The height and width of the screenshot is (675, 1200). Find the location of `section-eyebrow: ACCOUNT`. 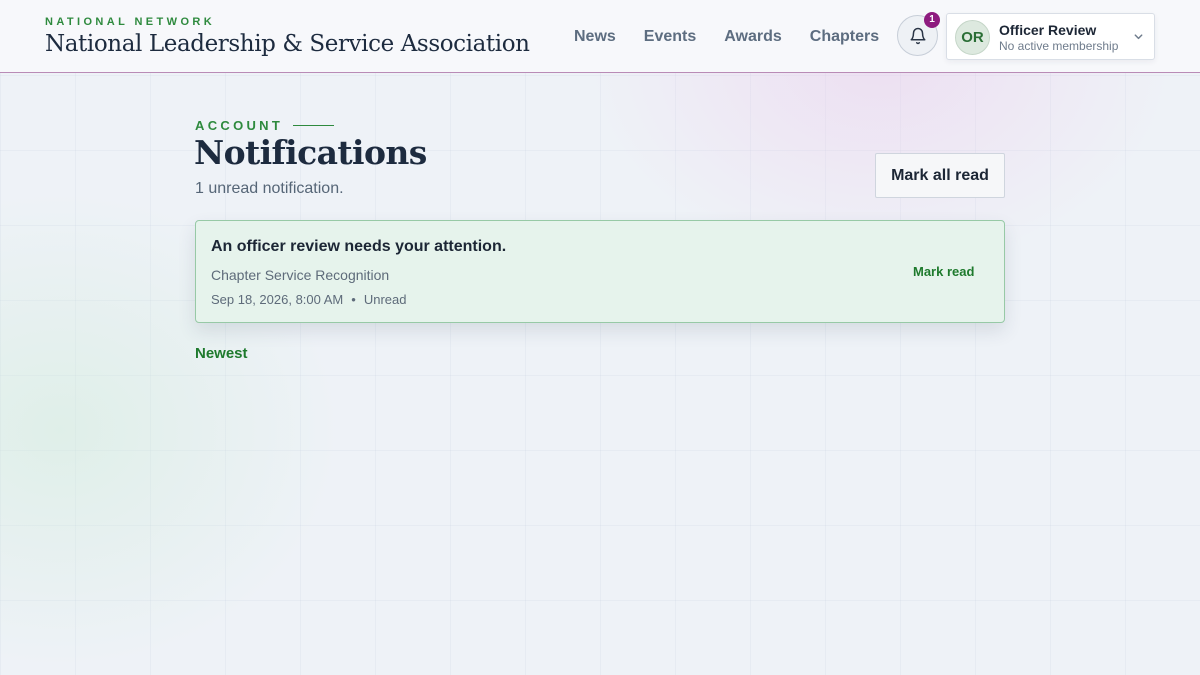

section-eyebrow: ACCOUNT is located at coordinates (265, 125).